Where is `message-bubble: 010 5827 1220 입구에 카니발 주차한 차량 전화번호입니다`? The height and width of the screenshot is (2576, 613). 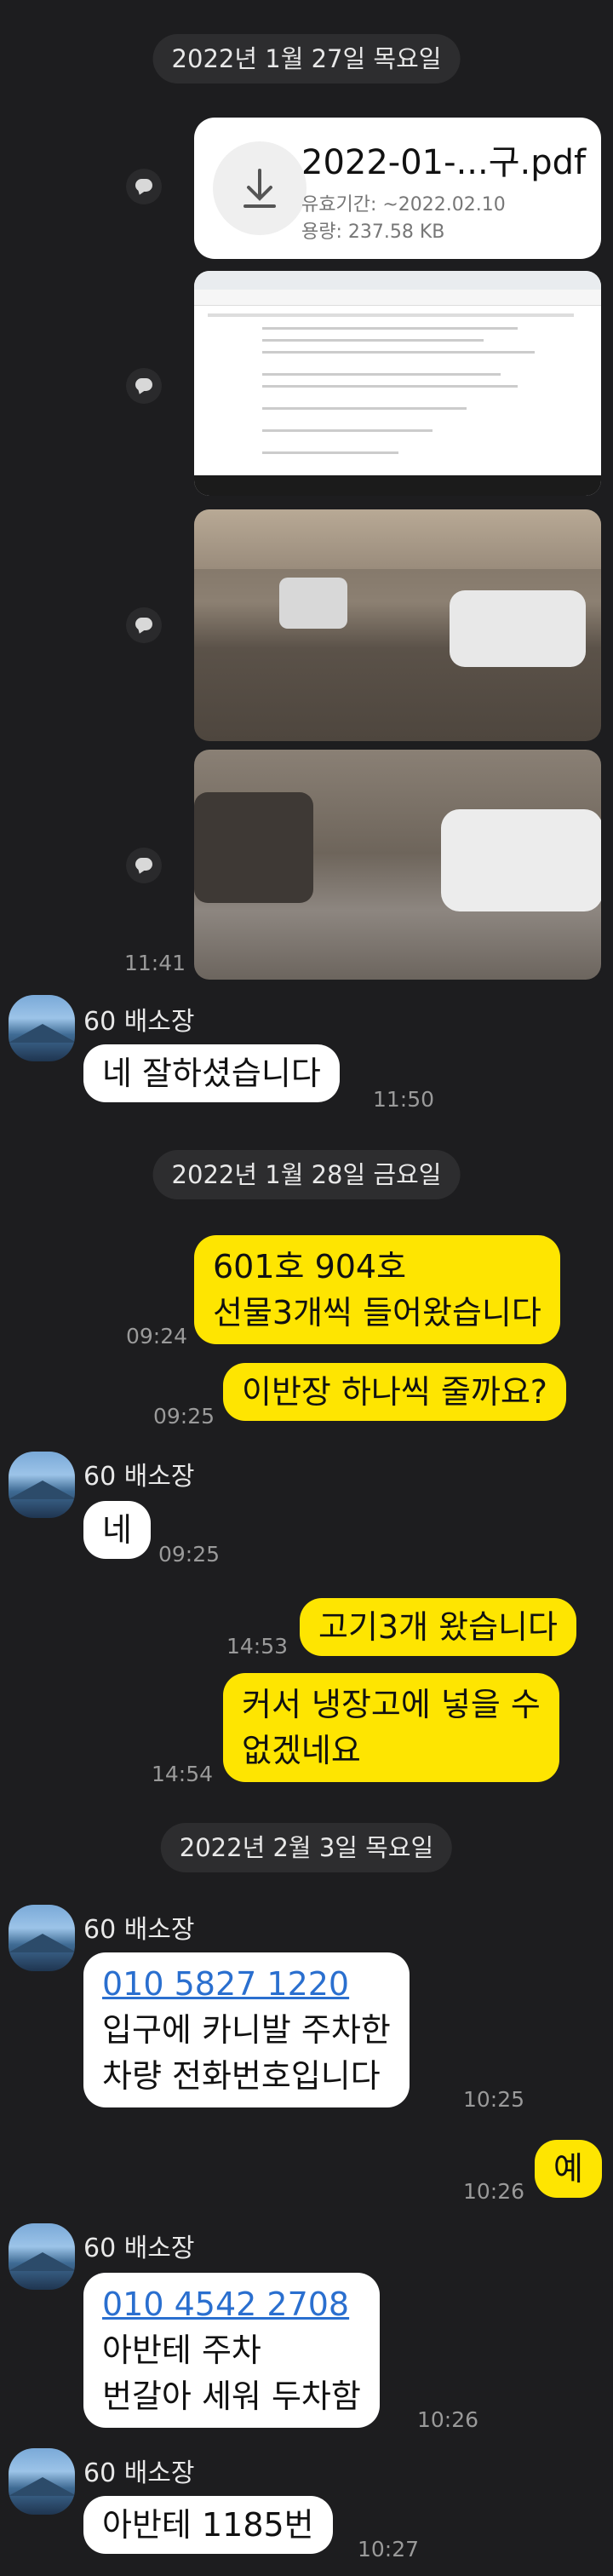 message-bubble: 010 5827 1220 입구에 카니발 주차한 차량 전화번호입니다 is located at coordinates (246, 2029).